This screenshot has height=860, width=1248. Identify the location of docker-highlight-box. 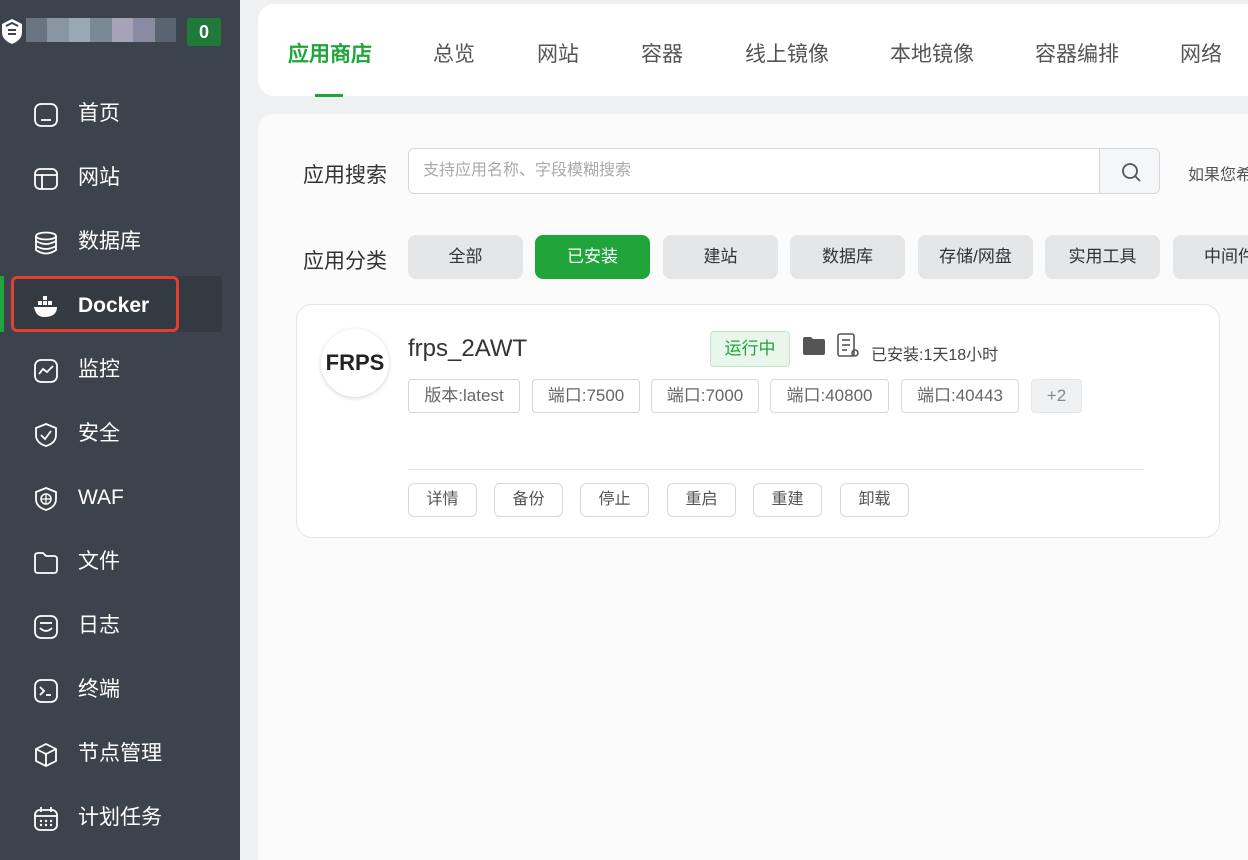
(95, 304).